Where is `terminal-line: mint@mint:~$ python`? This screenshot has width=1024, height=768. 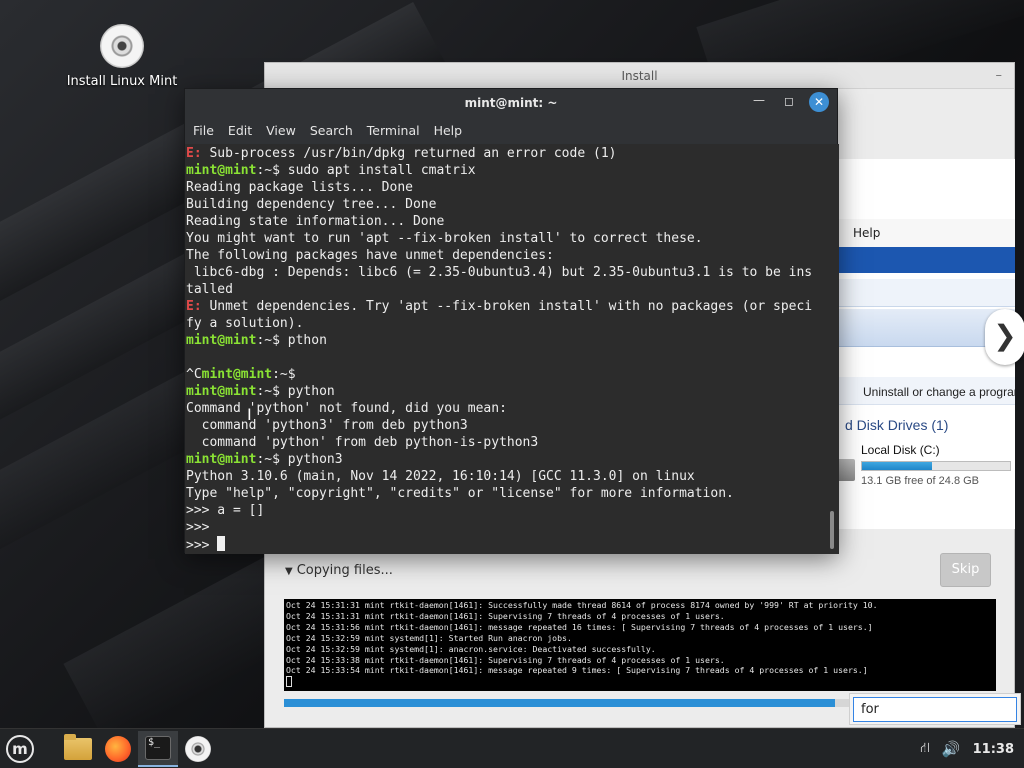
terminal-line: mint@mint:~$ python is located at coordinates (512, 391).